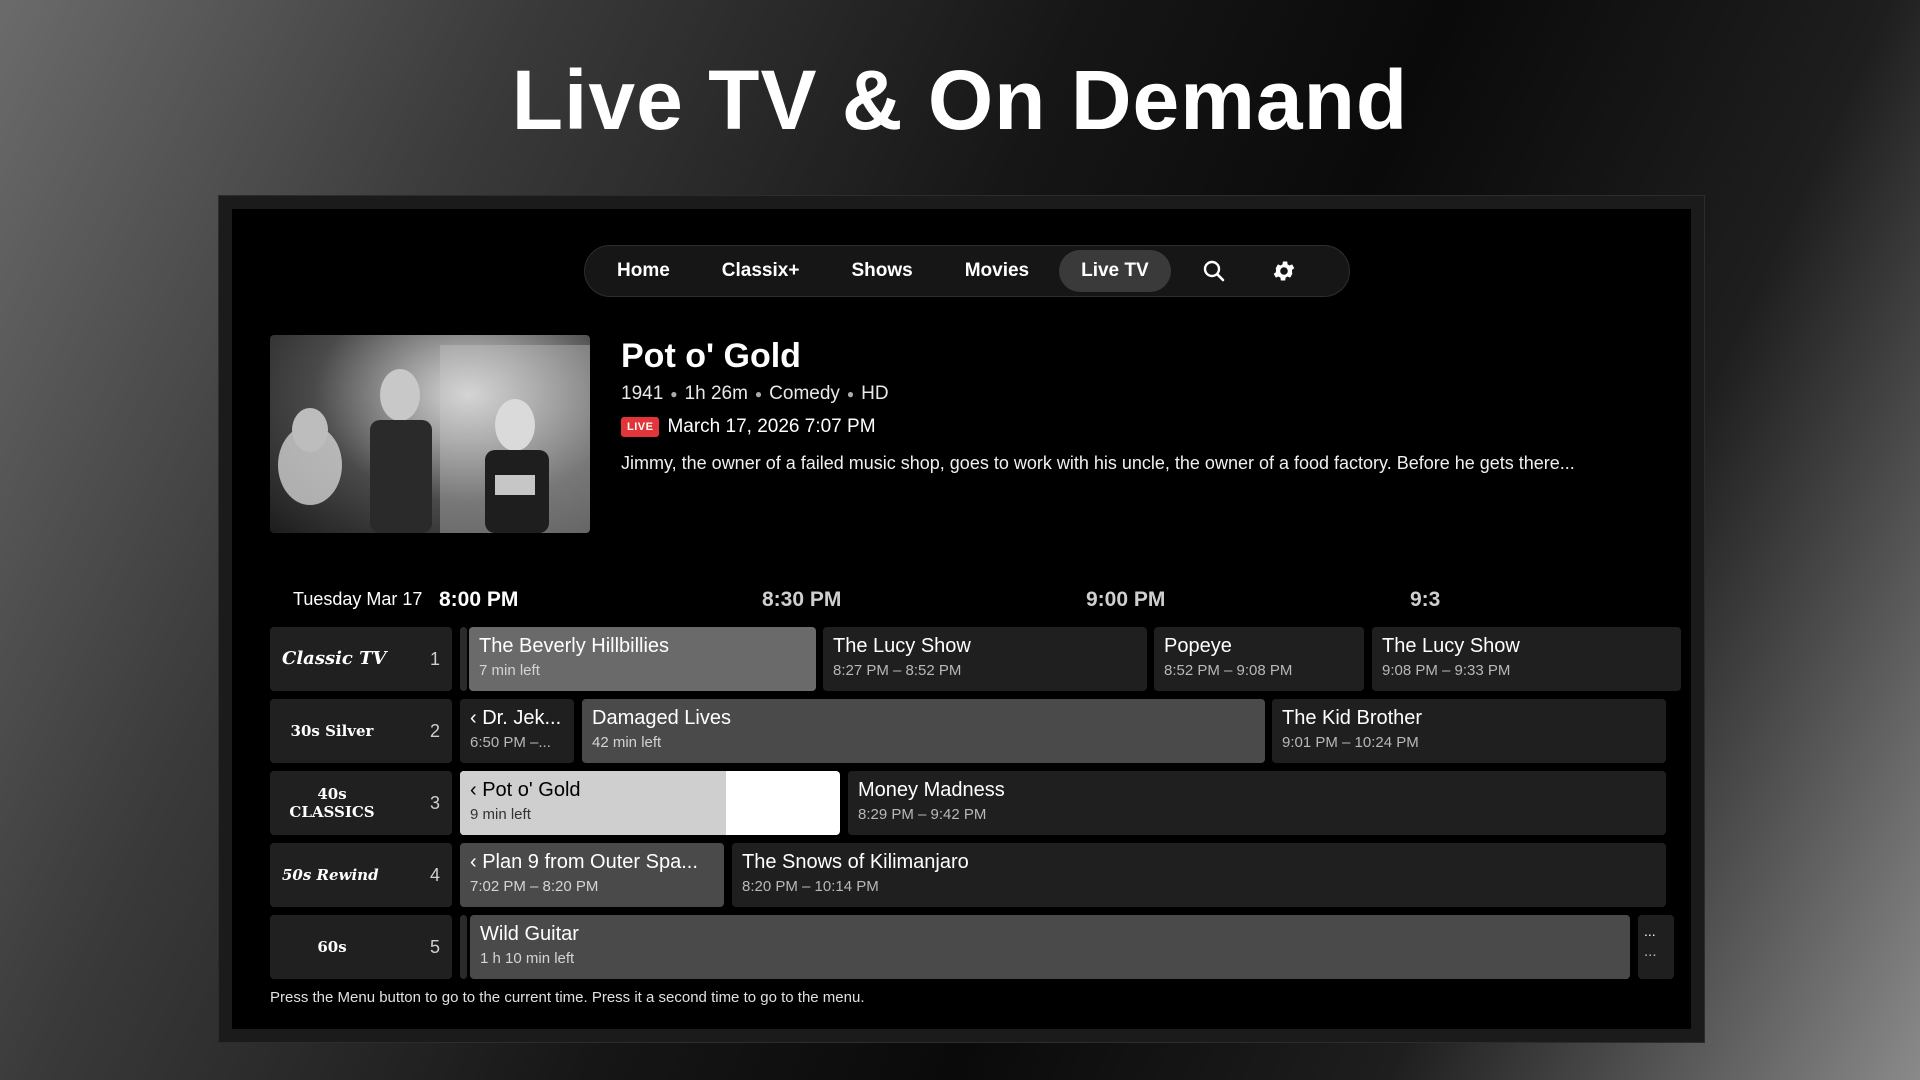  What do you see at coordinates (804, 393) in the screenshot?
I see `program-genre: Comedy` at bounding box center [804, 393].